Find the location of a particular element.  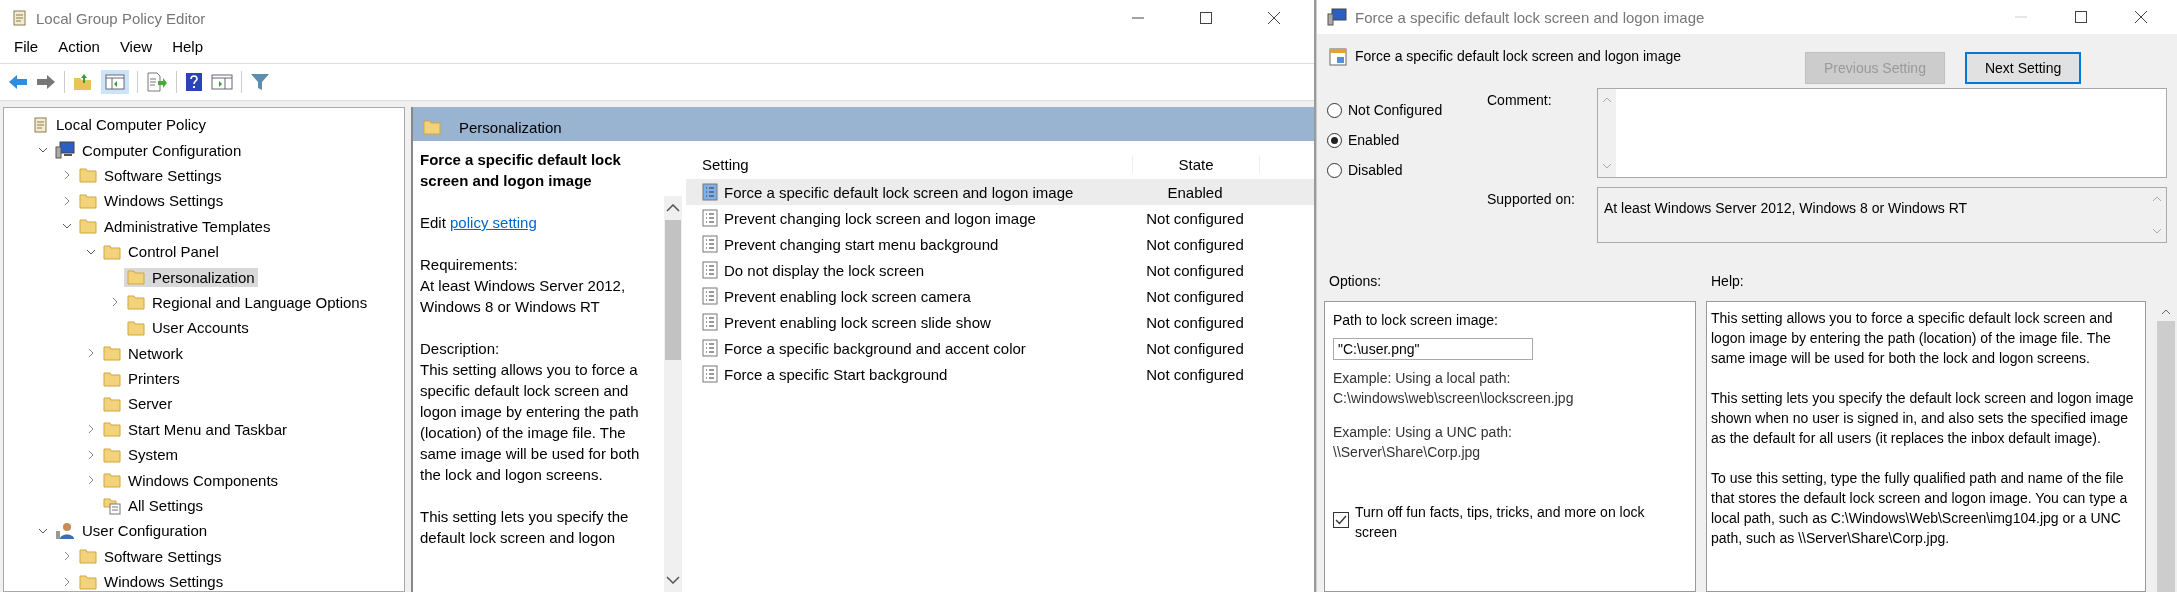

scrollbar is located at coordinates (673, 394).